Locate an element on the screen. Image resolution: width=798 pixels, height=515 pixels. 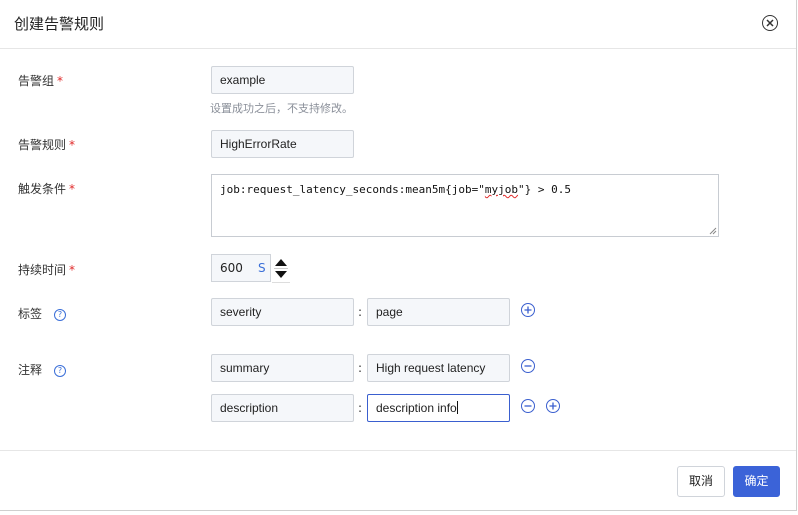
stepper-divider is located at coordinates (281, 268).